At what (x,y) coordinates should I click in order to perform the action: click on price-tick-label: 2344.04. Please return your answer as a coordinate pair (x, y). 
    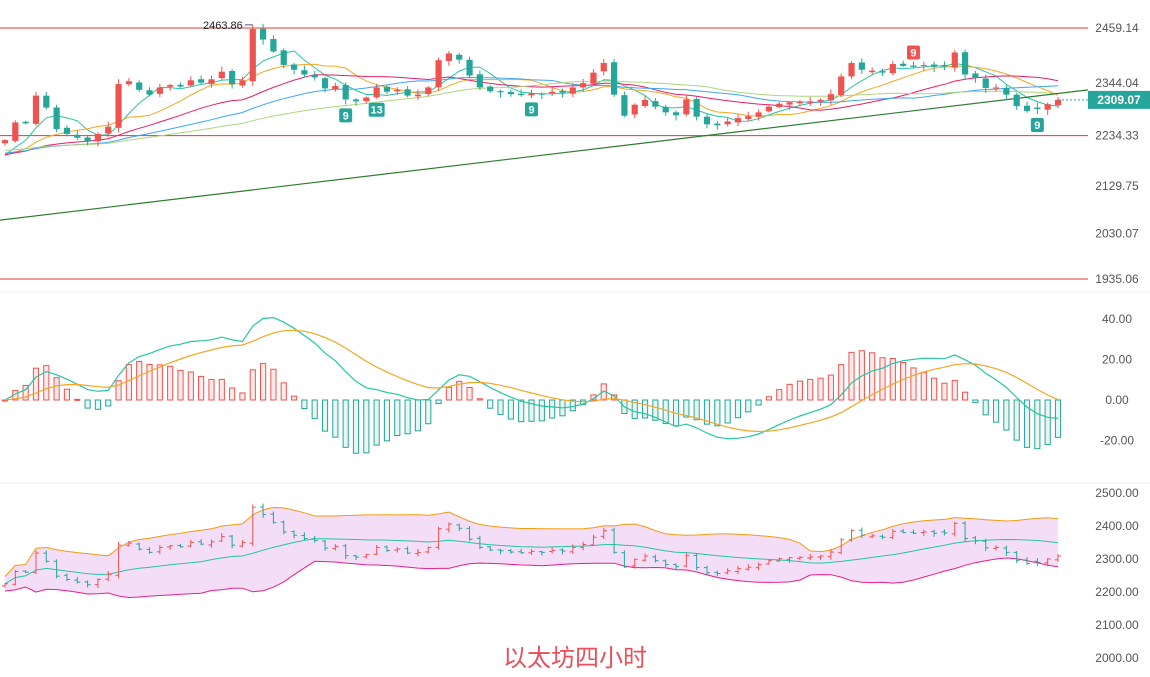
    Looking at the image, I should click on (1117, 83).